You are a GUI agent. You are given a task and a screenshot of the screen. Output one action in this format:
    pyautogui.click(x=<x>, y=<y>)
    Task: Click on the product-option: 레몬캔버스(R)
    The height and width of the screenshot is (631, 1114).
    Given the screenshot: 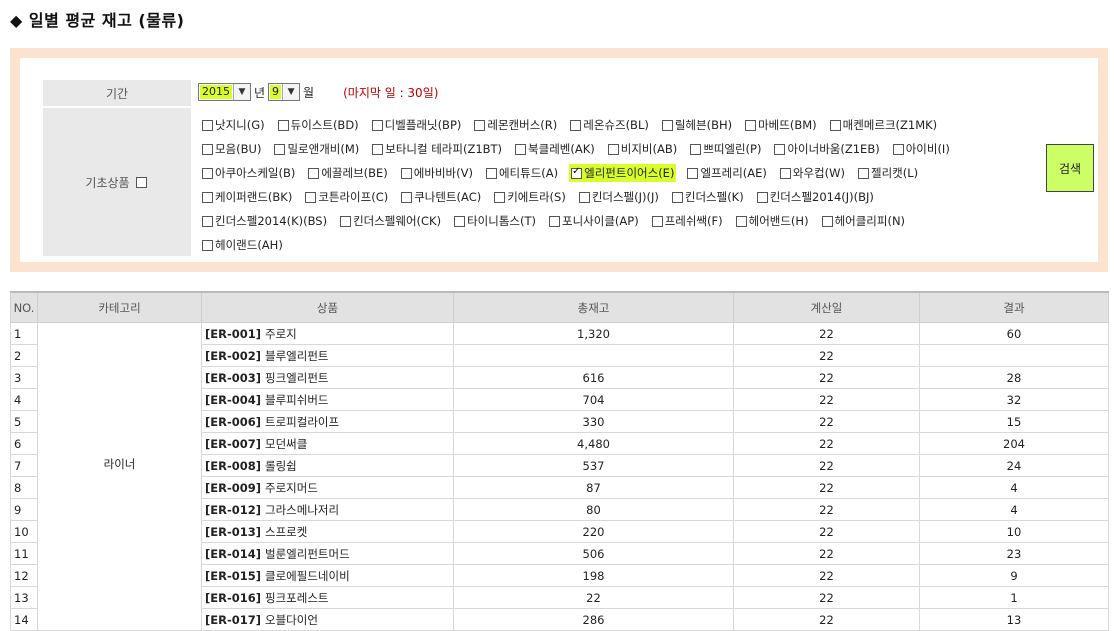 What is the action you would take?
    pyautogui.click(x=515, y=125)
    